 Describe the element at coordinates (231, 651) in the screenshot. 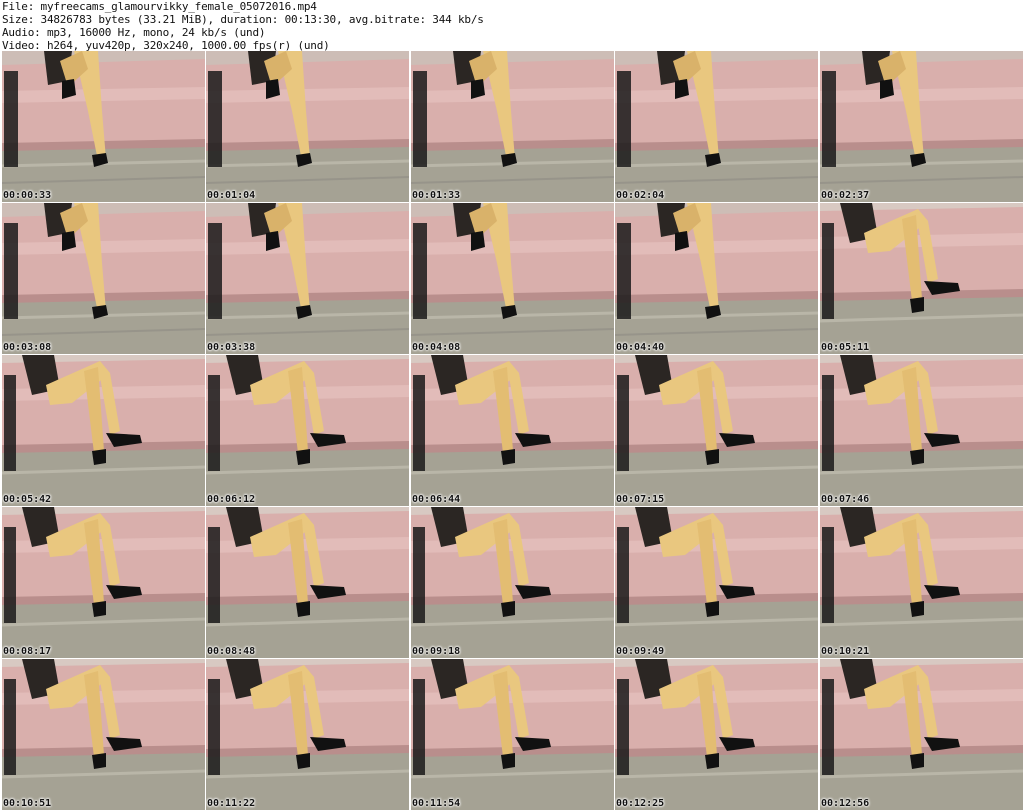

I see `thumbnail-timestamp: 00:08:48` at that location.